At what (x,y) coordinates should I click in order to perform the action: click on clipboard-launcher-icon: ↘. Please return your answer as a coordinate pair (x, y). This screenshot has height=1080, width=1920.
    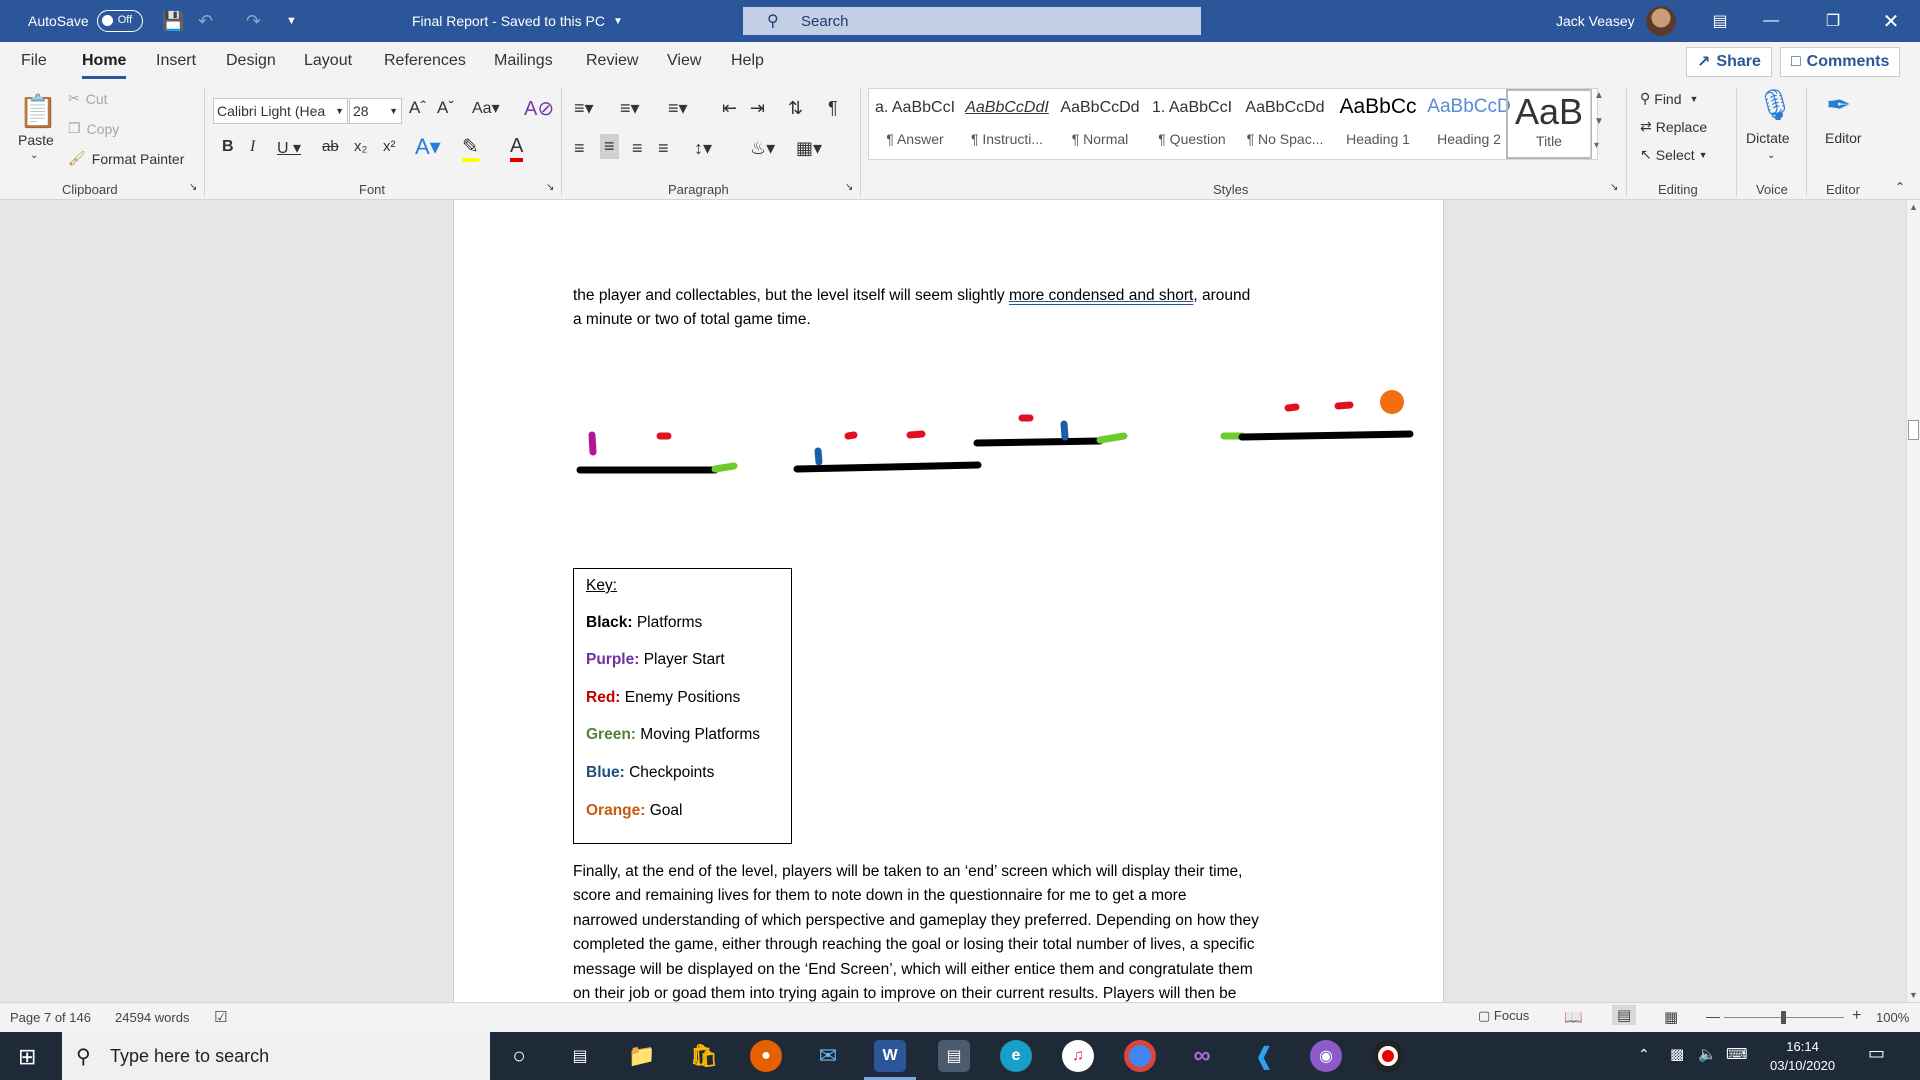
    Looking at the image, I should click on (193, 187).